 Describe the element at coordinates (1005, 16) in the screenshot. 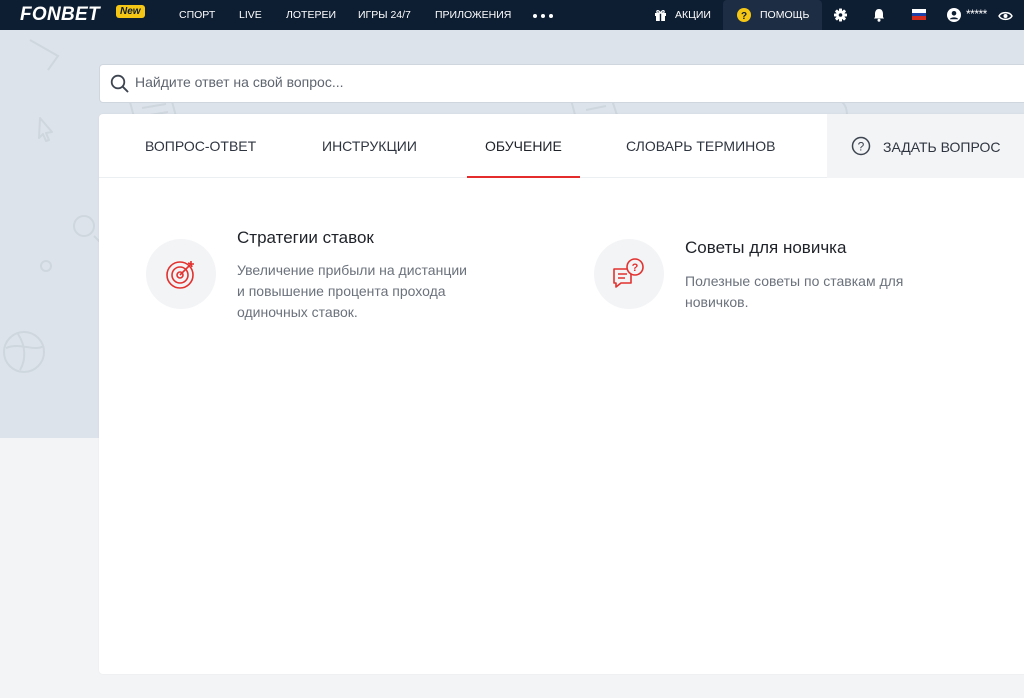

I see `eye-icon` at that location.